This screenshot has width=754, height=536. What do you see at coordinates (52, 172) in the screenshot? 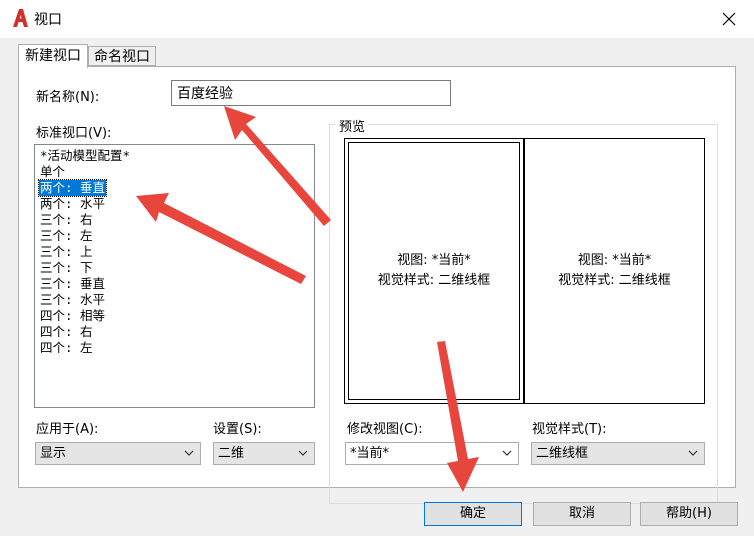
I see `list-item: 单个` at bounding box center [52, 172].